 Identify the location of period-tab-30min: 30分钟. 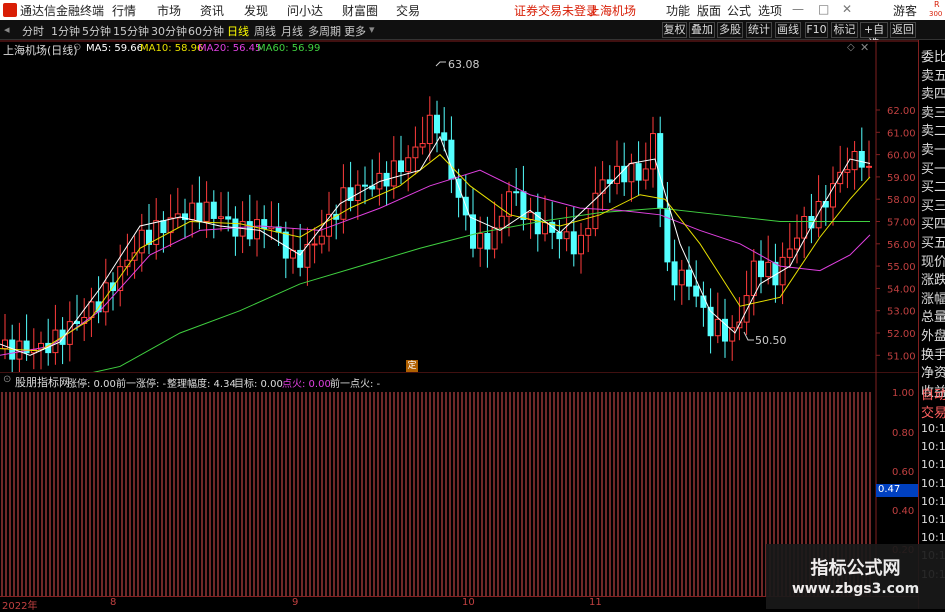
(169, 31).